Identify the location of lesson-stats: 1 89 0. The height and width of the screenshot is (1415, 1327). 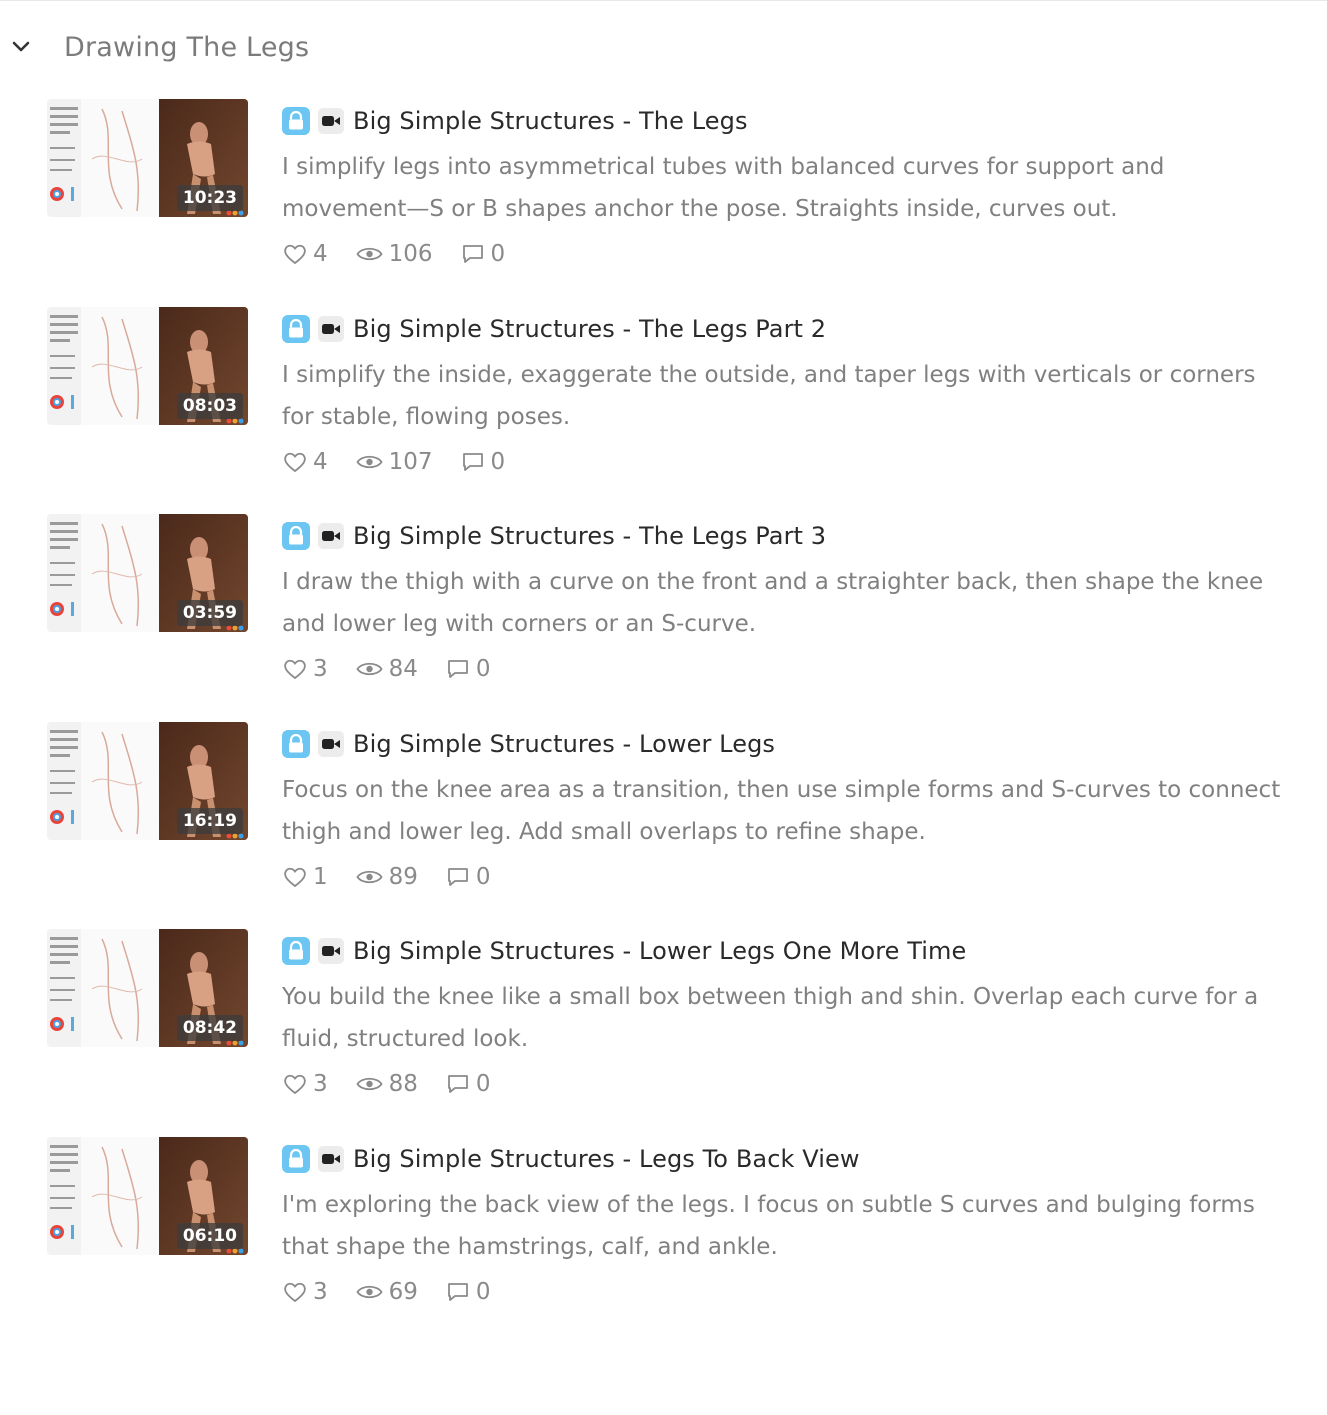
(401, 877).